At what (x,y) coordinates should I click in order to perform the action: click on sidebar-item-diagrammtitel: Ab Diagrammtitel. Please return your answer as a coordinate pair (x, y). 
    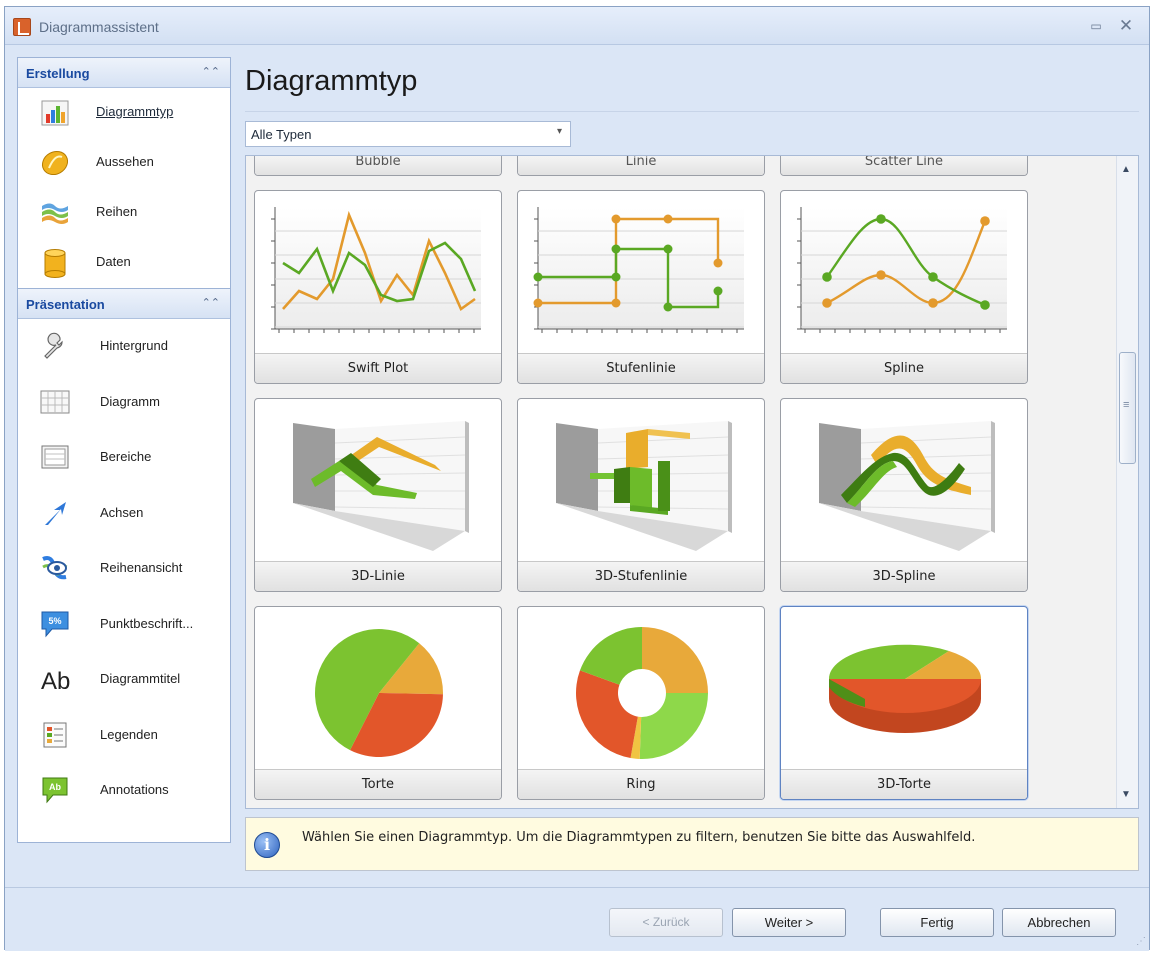
    Looking at the image, I should click on (124, 680).